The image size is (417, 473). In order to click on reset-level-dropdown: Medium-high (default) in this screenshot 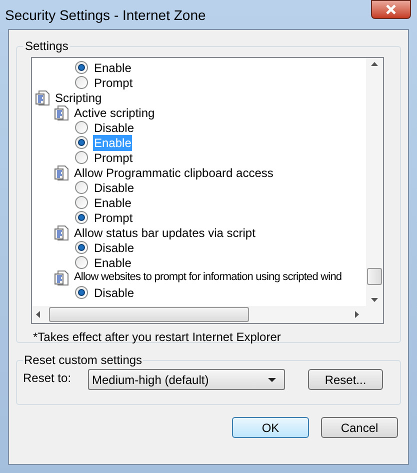, I will do `click(186, 379)`.